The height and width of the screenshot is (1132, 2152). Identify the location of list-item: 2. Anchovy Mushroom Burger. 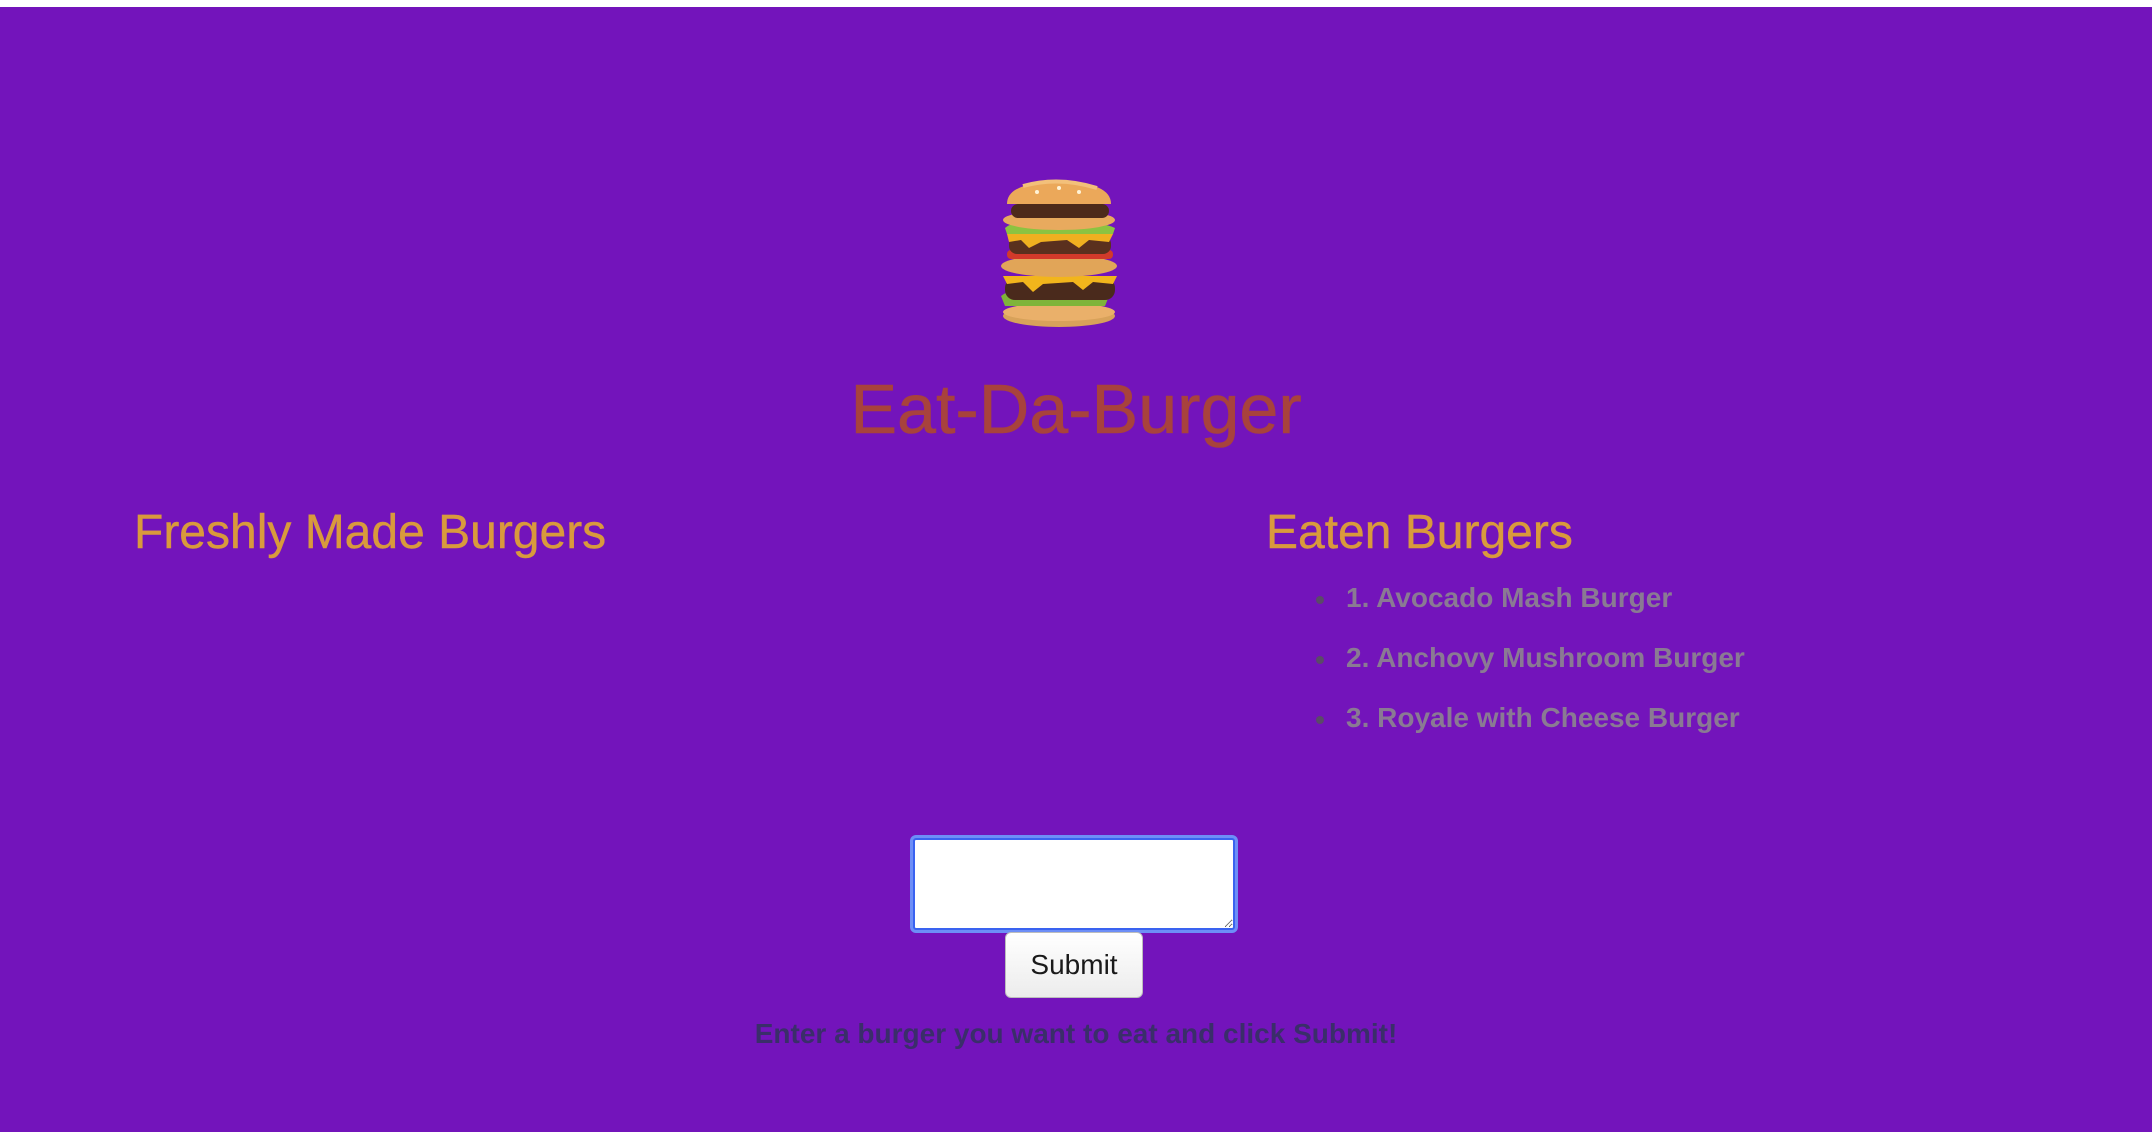
(1528, 668).